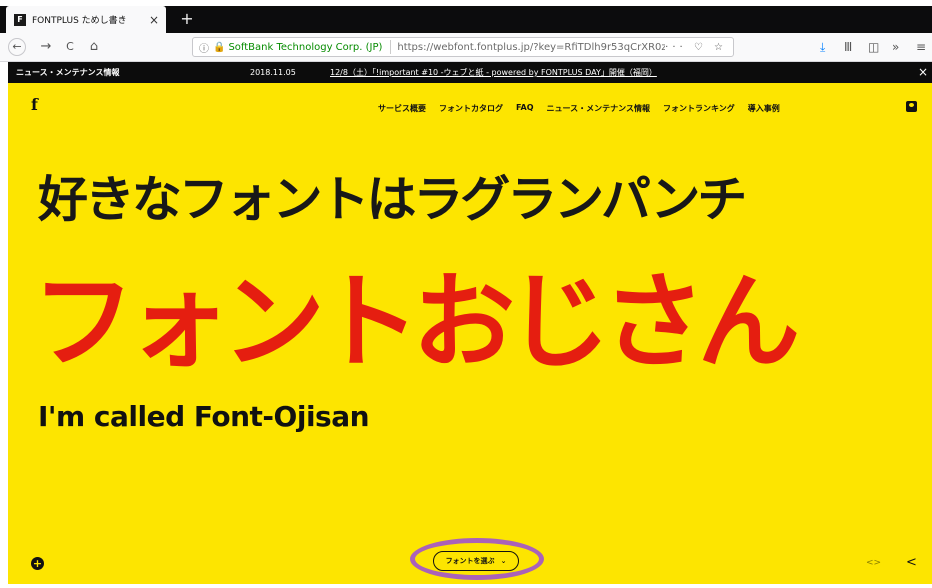 This screenshot has height=588, width=932. Describe the element at coordinates (70, 47) in the screenshot. I see `reload-button: C` at that location.